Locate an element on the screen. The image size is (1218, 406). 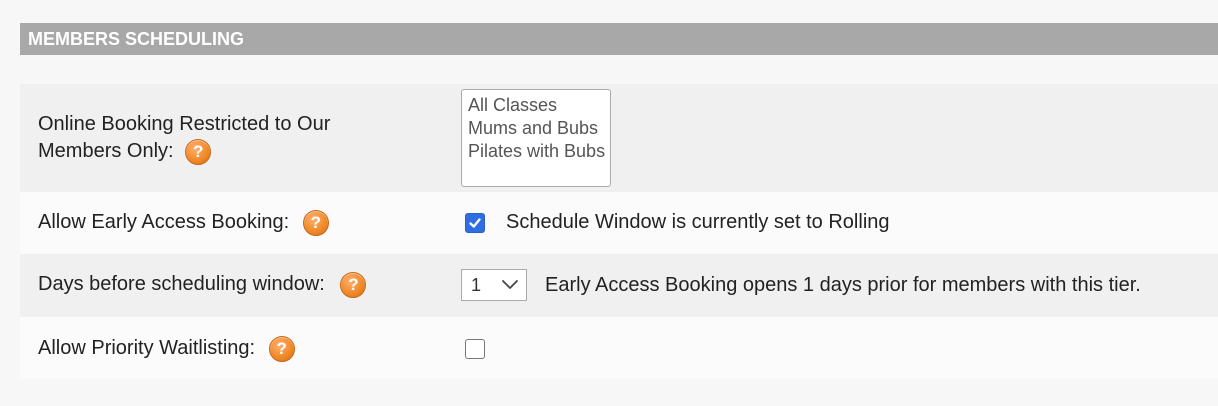
days-before-selected-value: 1 is located at coordinates (476, 285).